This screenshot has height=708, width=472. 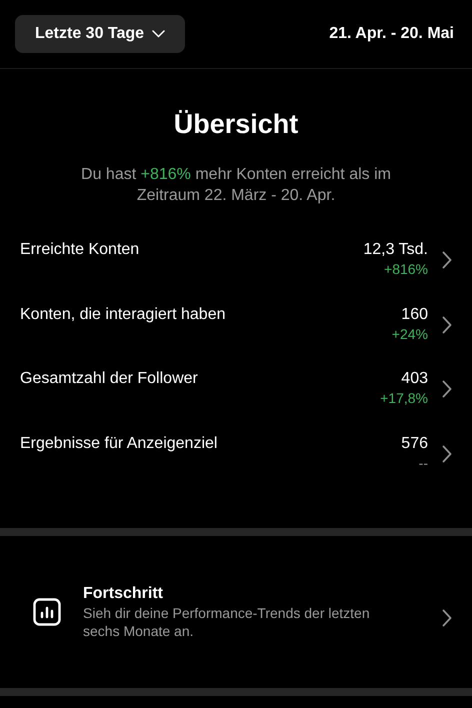 I want to click on metric-label: Gesamtzahl der Follower, so click(x=109, y=379).